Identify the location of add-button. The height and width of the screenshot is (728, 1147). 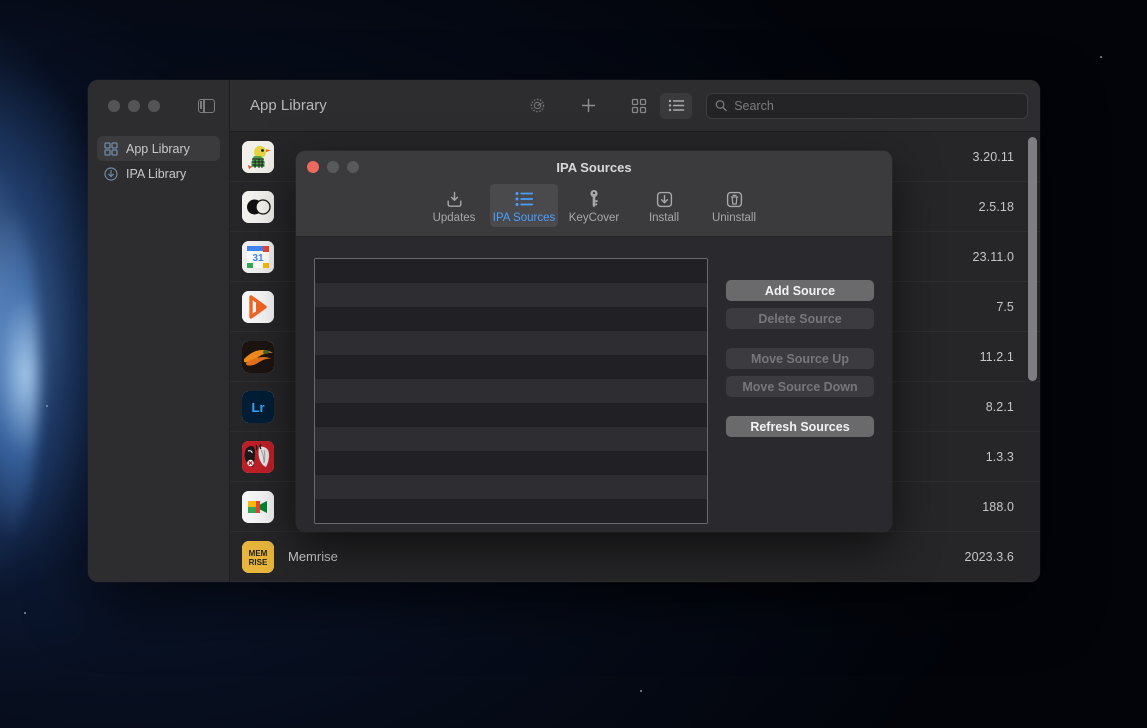
(588, 106).